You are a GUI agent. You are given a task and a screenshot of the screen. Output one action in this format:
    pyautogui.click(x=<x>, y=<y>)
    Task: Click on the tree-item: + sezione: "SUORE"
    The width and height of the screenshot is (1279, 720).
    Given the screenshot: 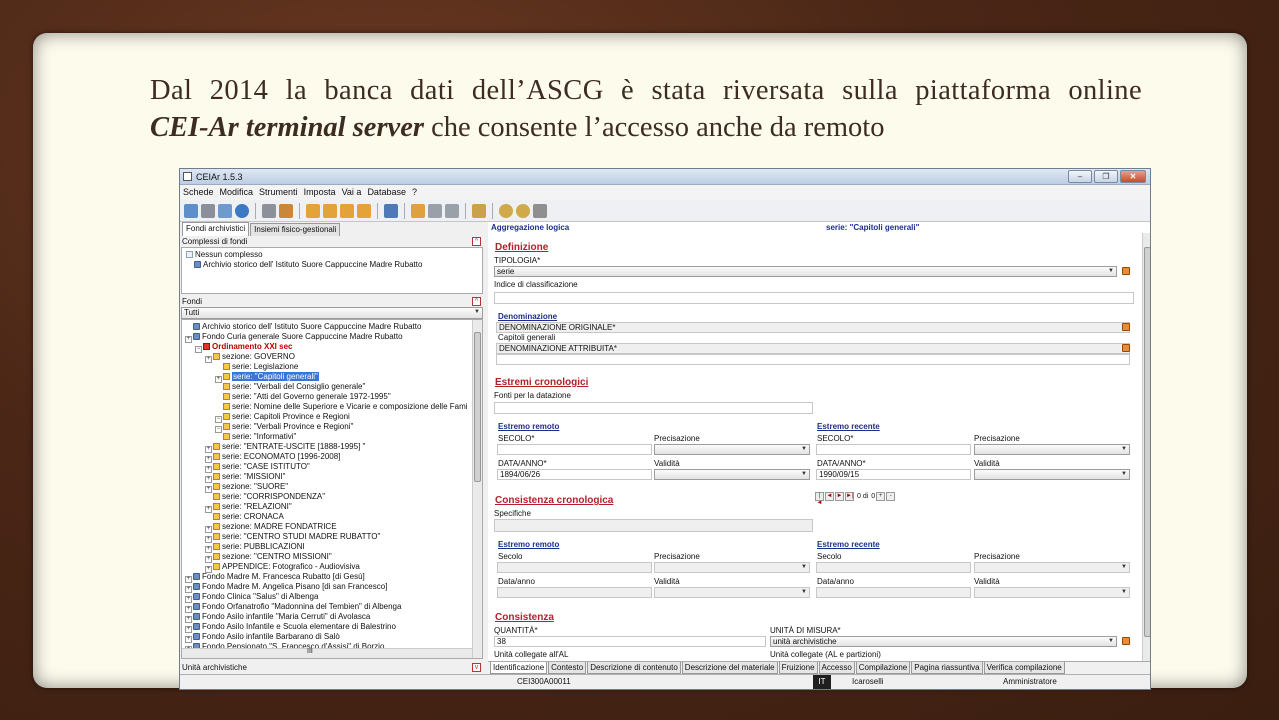 What is the action you would take?
    pyautogui.click(x=333, y=487)
    